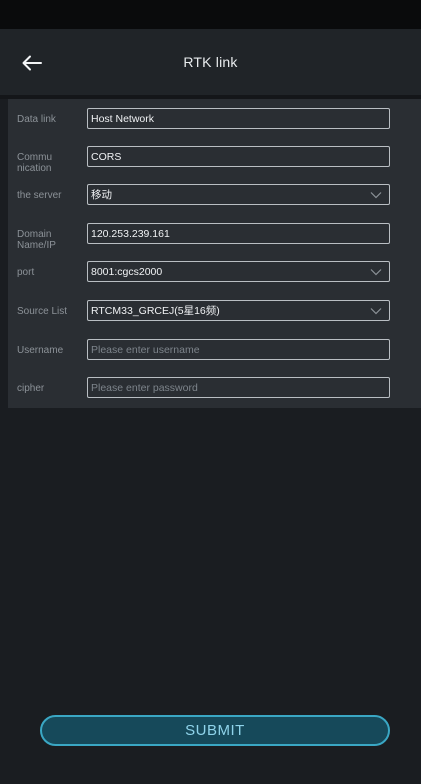 Image resolution: width=421 pixels, height=784 pixels. What do you see at coordinates (36, 119) in the screenshot?
I see `data-link-label: Data link` at bounding box center [36, 119].